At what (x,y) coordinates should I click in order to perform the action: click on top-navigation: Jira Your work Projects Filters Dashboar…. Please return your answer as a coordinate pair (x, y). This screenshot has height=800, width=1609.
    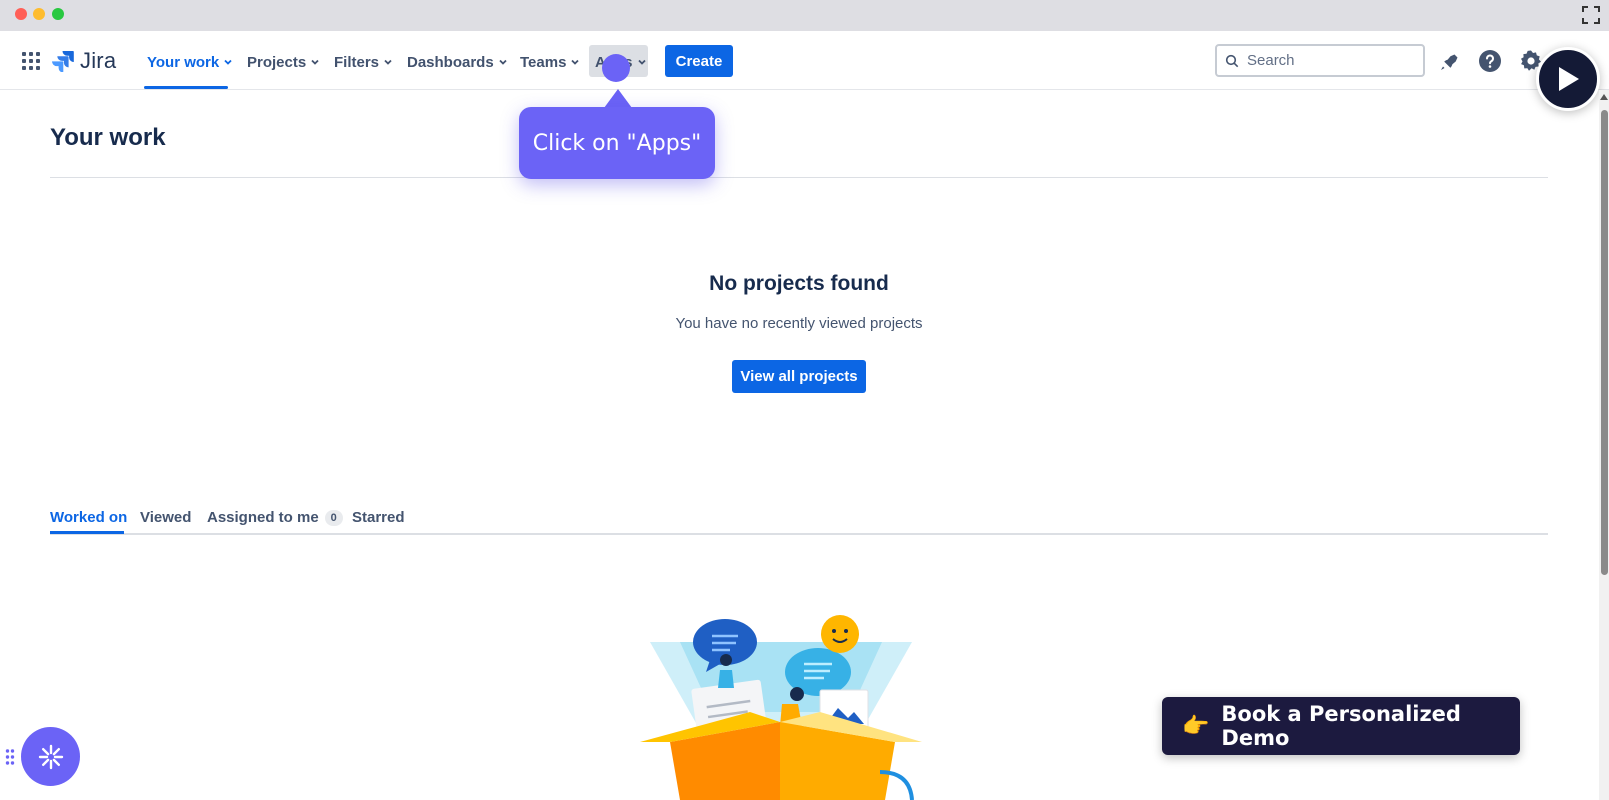
    Looking at the image, I should click on (804, 60).